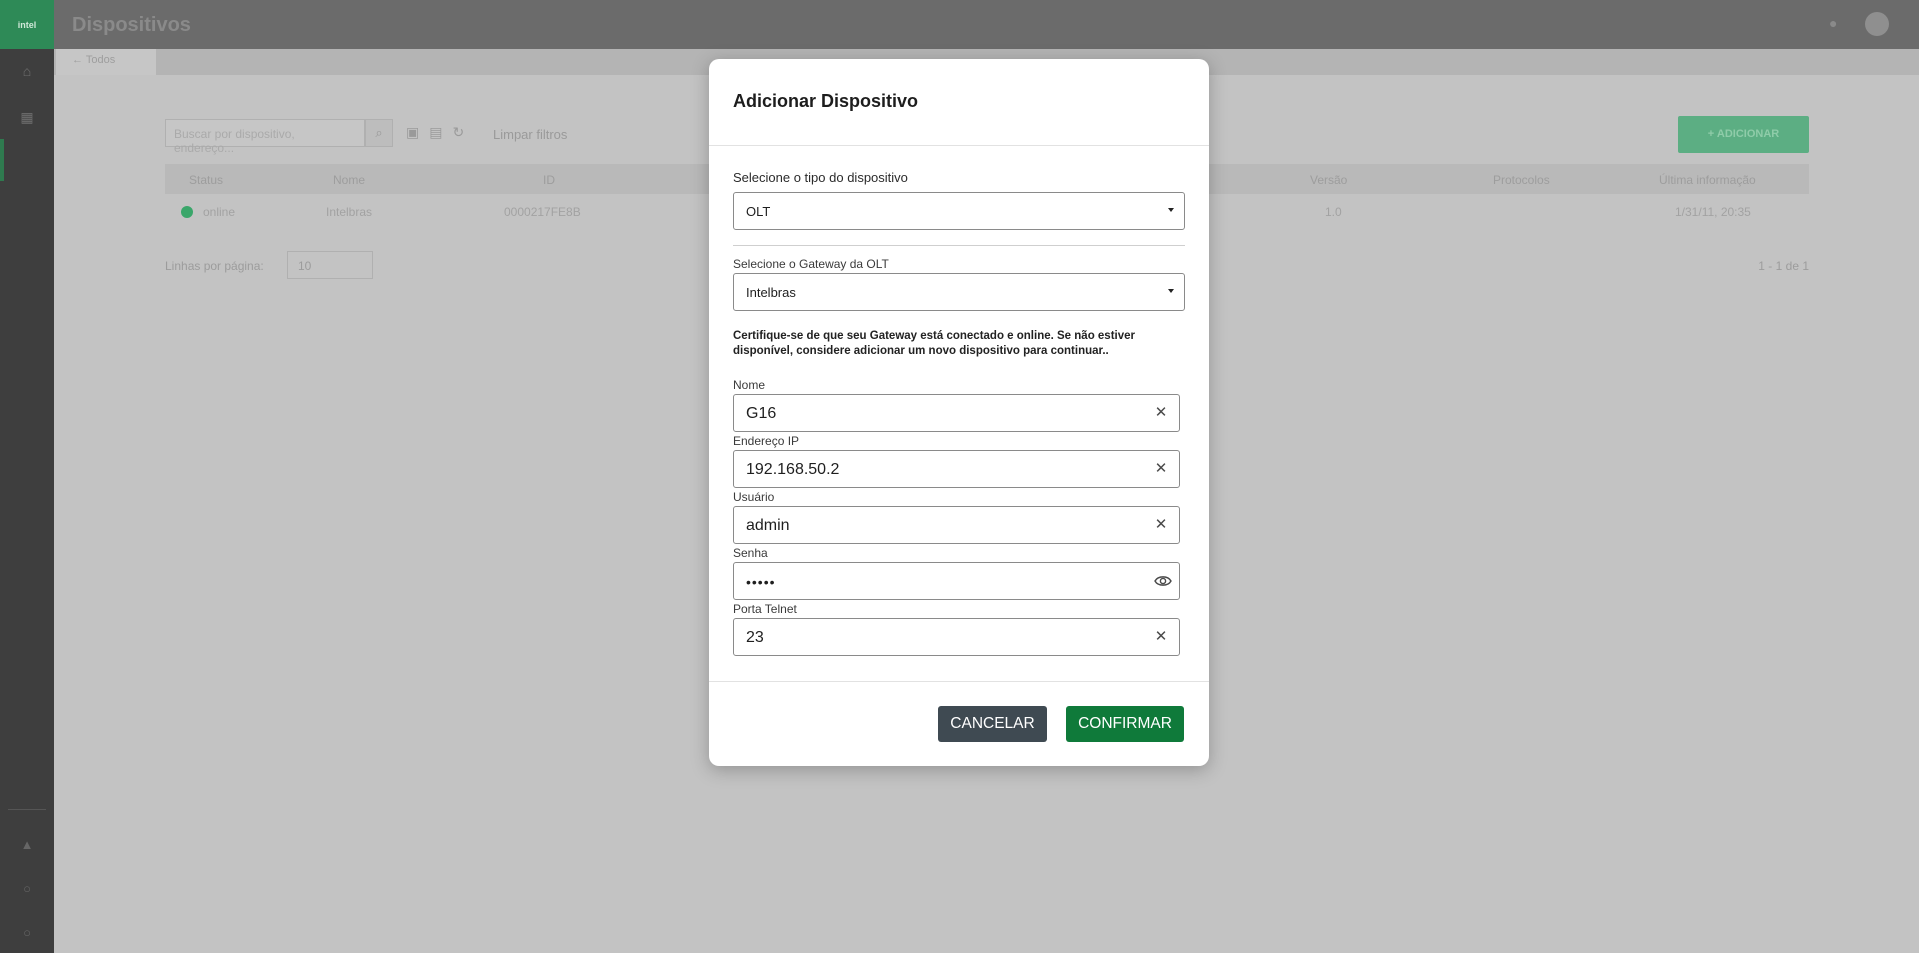 Image resolution: width=1919 pixels, height=953 pixels. I want to click on rows-per-page-select: 10, so click(330, 265).